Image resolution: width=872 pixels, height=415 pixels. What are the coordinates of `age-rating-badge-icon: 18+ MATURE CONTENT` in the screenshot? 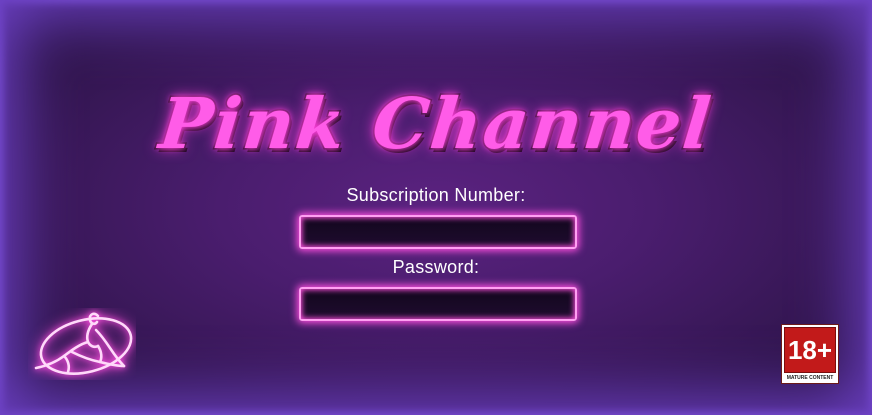 It's located at (810, 354).